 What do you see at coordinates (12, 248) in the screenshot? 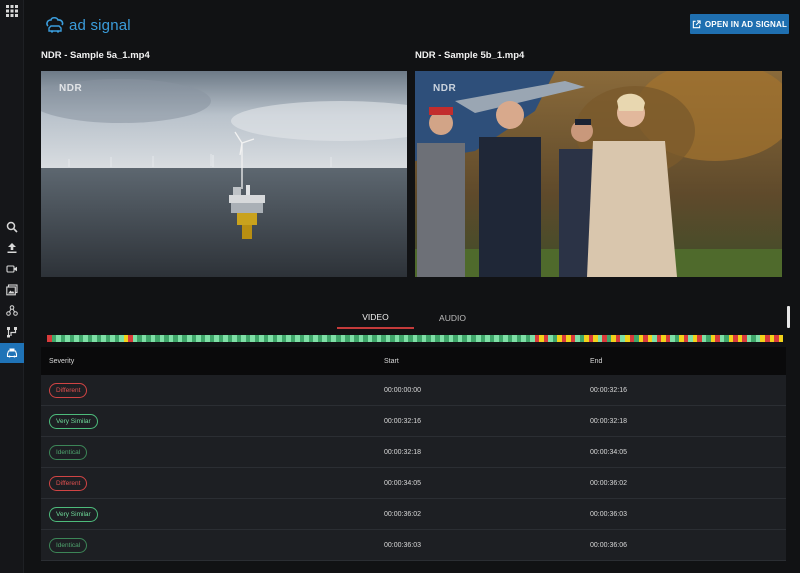
I see `upload-icon` at bounding box center [12, 248].